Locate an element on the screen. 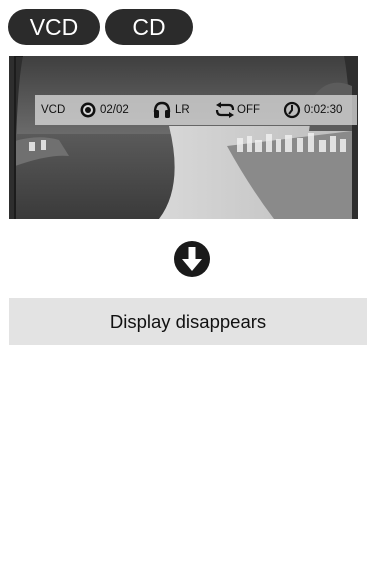 The width and height of the screenshot is (367, 568). on-screen-display-bar: VCD 02/02 LR OFF 0:02:30 is located at coordinates (196, 110).